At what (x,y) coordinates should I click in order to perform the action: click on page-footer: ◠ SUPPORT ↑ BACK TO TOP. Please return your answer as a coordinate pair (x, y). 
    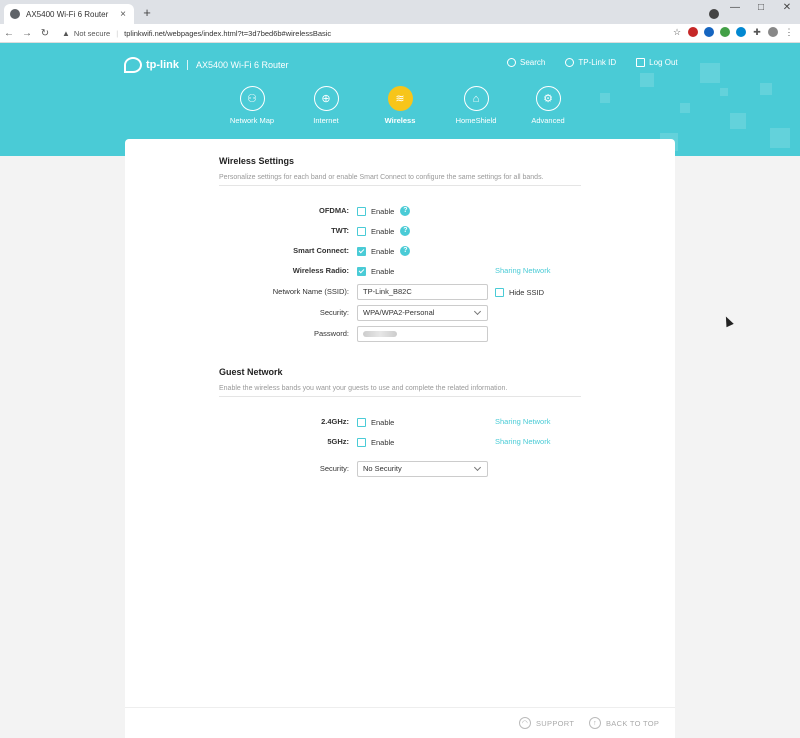
    Looking at the image, I should click on (400, 722).